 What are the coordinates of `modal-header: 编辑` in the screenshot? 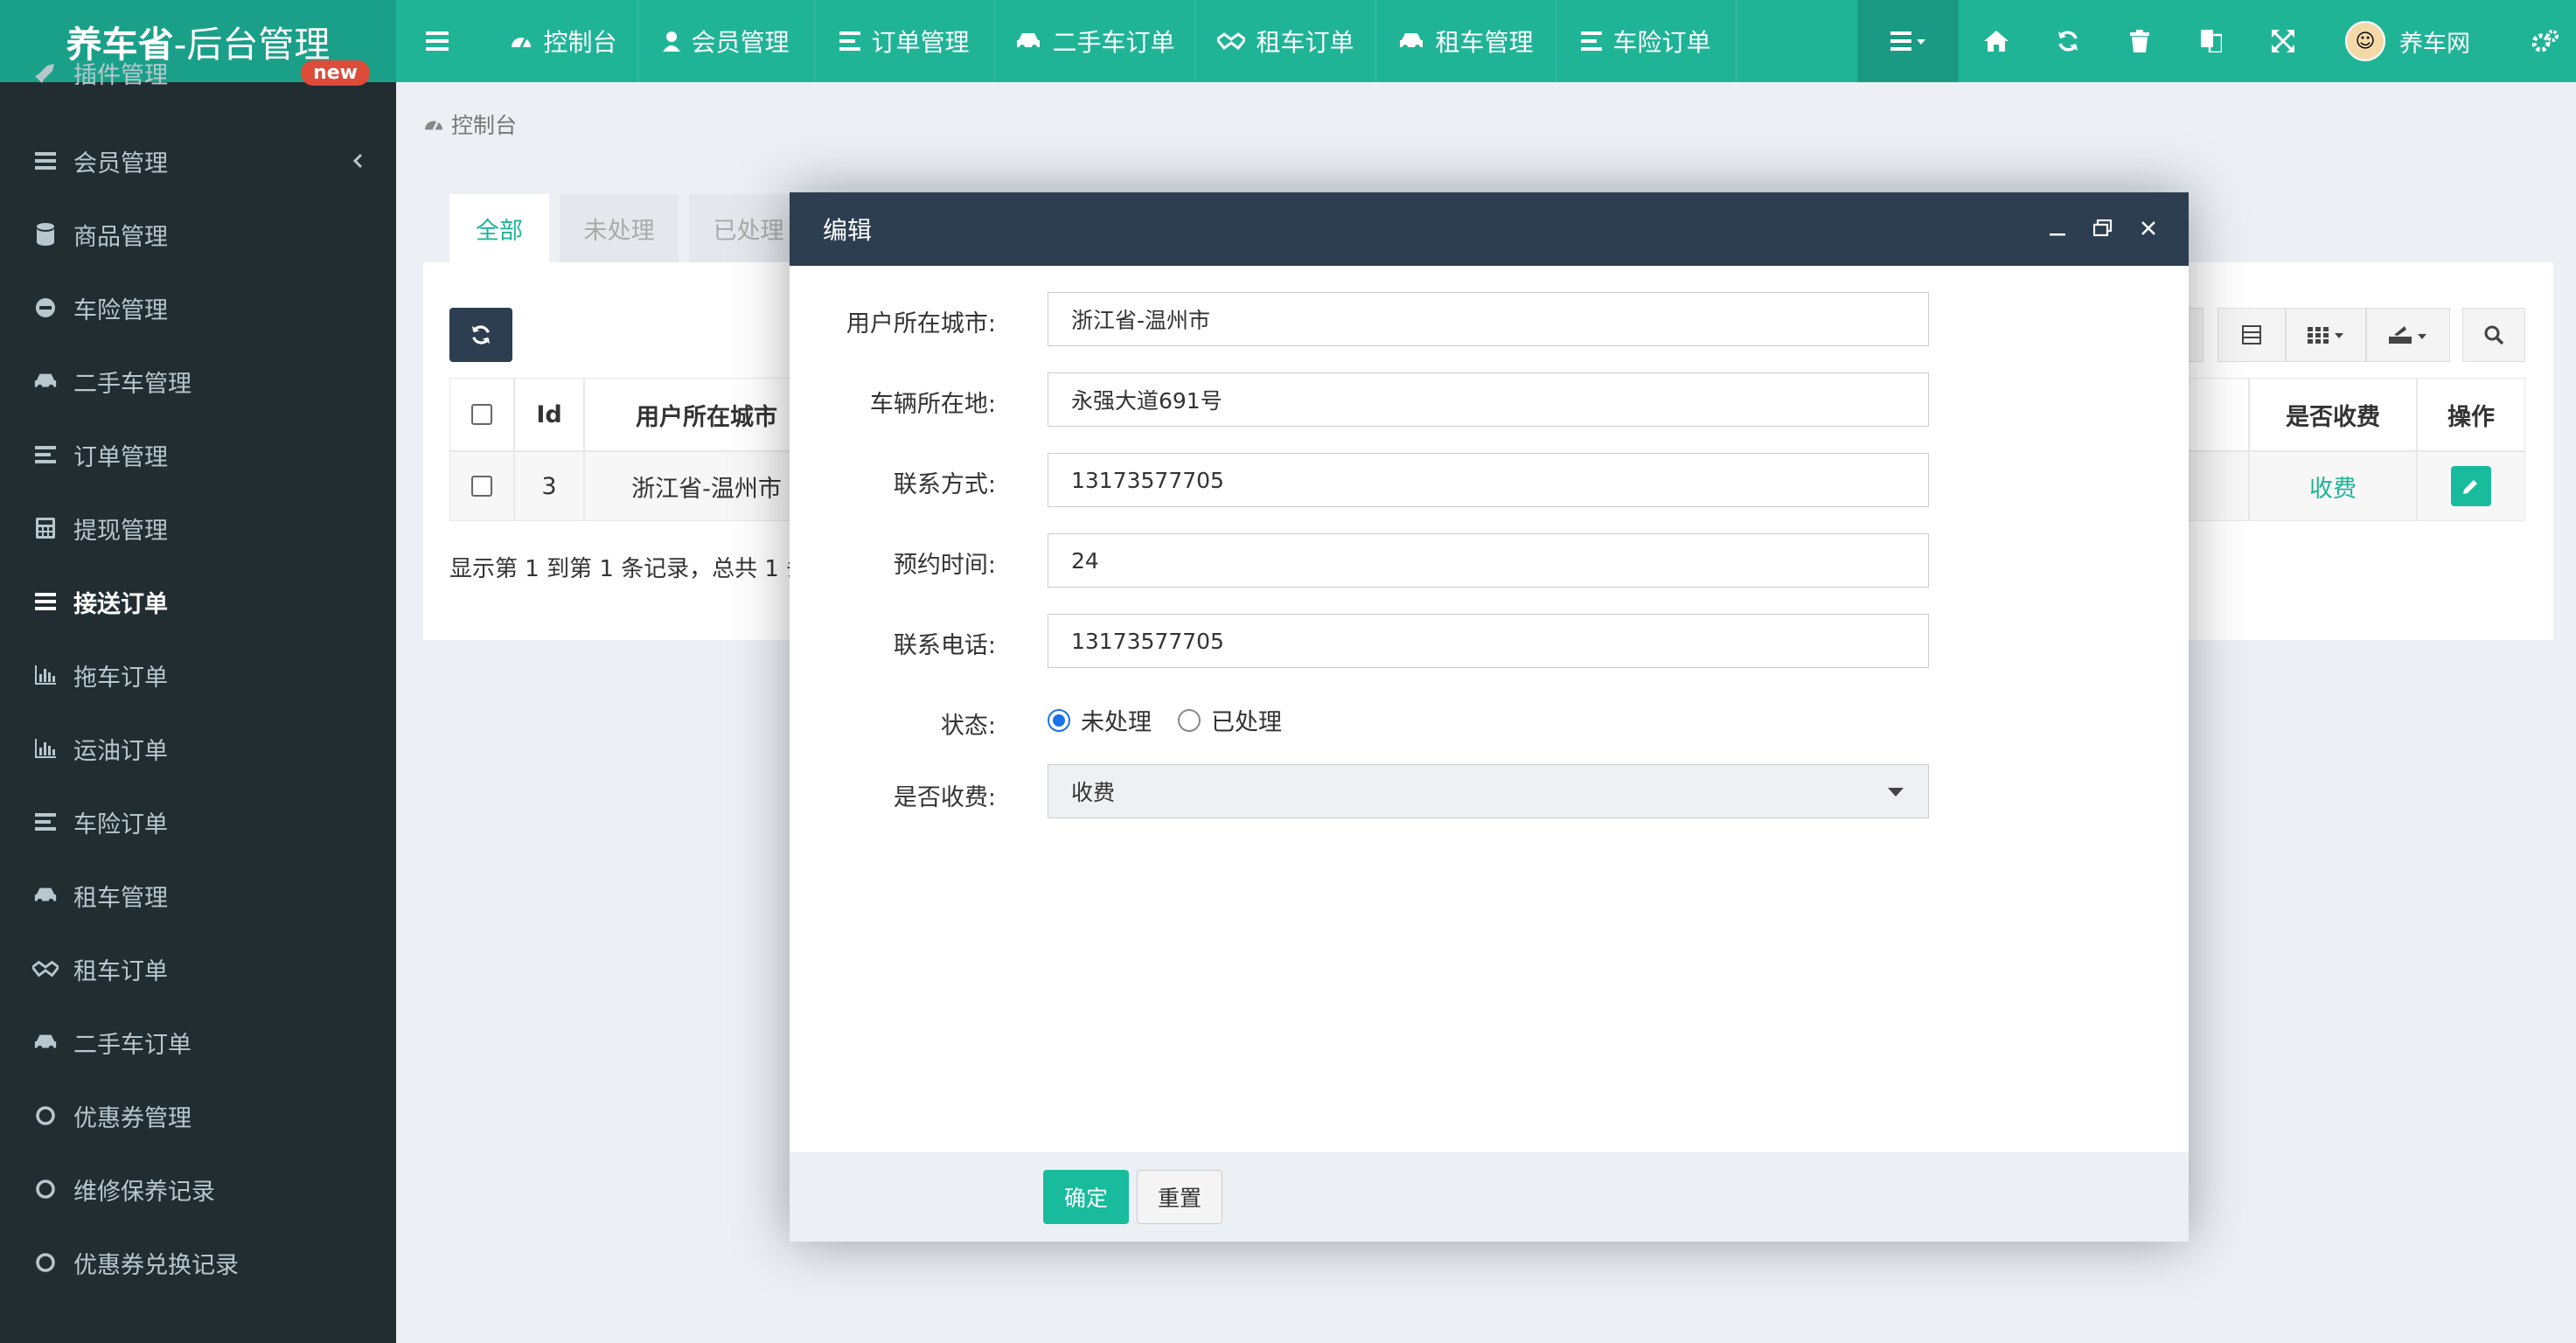 It's located at (1489, 229).